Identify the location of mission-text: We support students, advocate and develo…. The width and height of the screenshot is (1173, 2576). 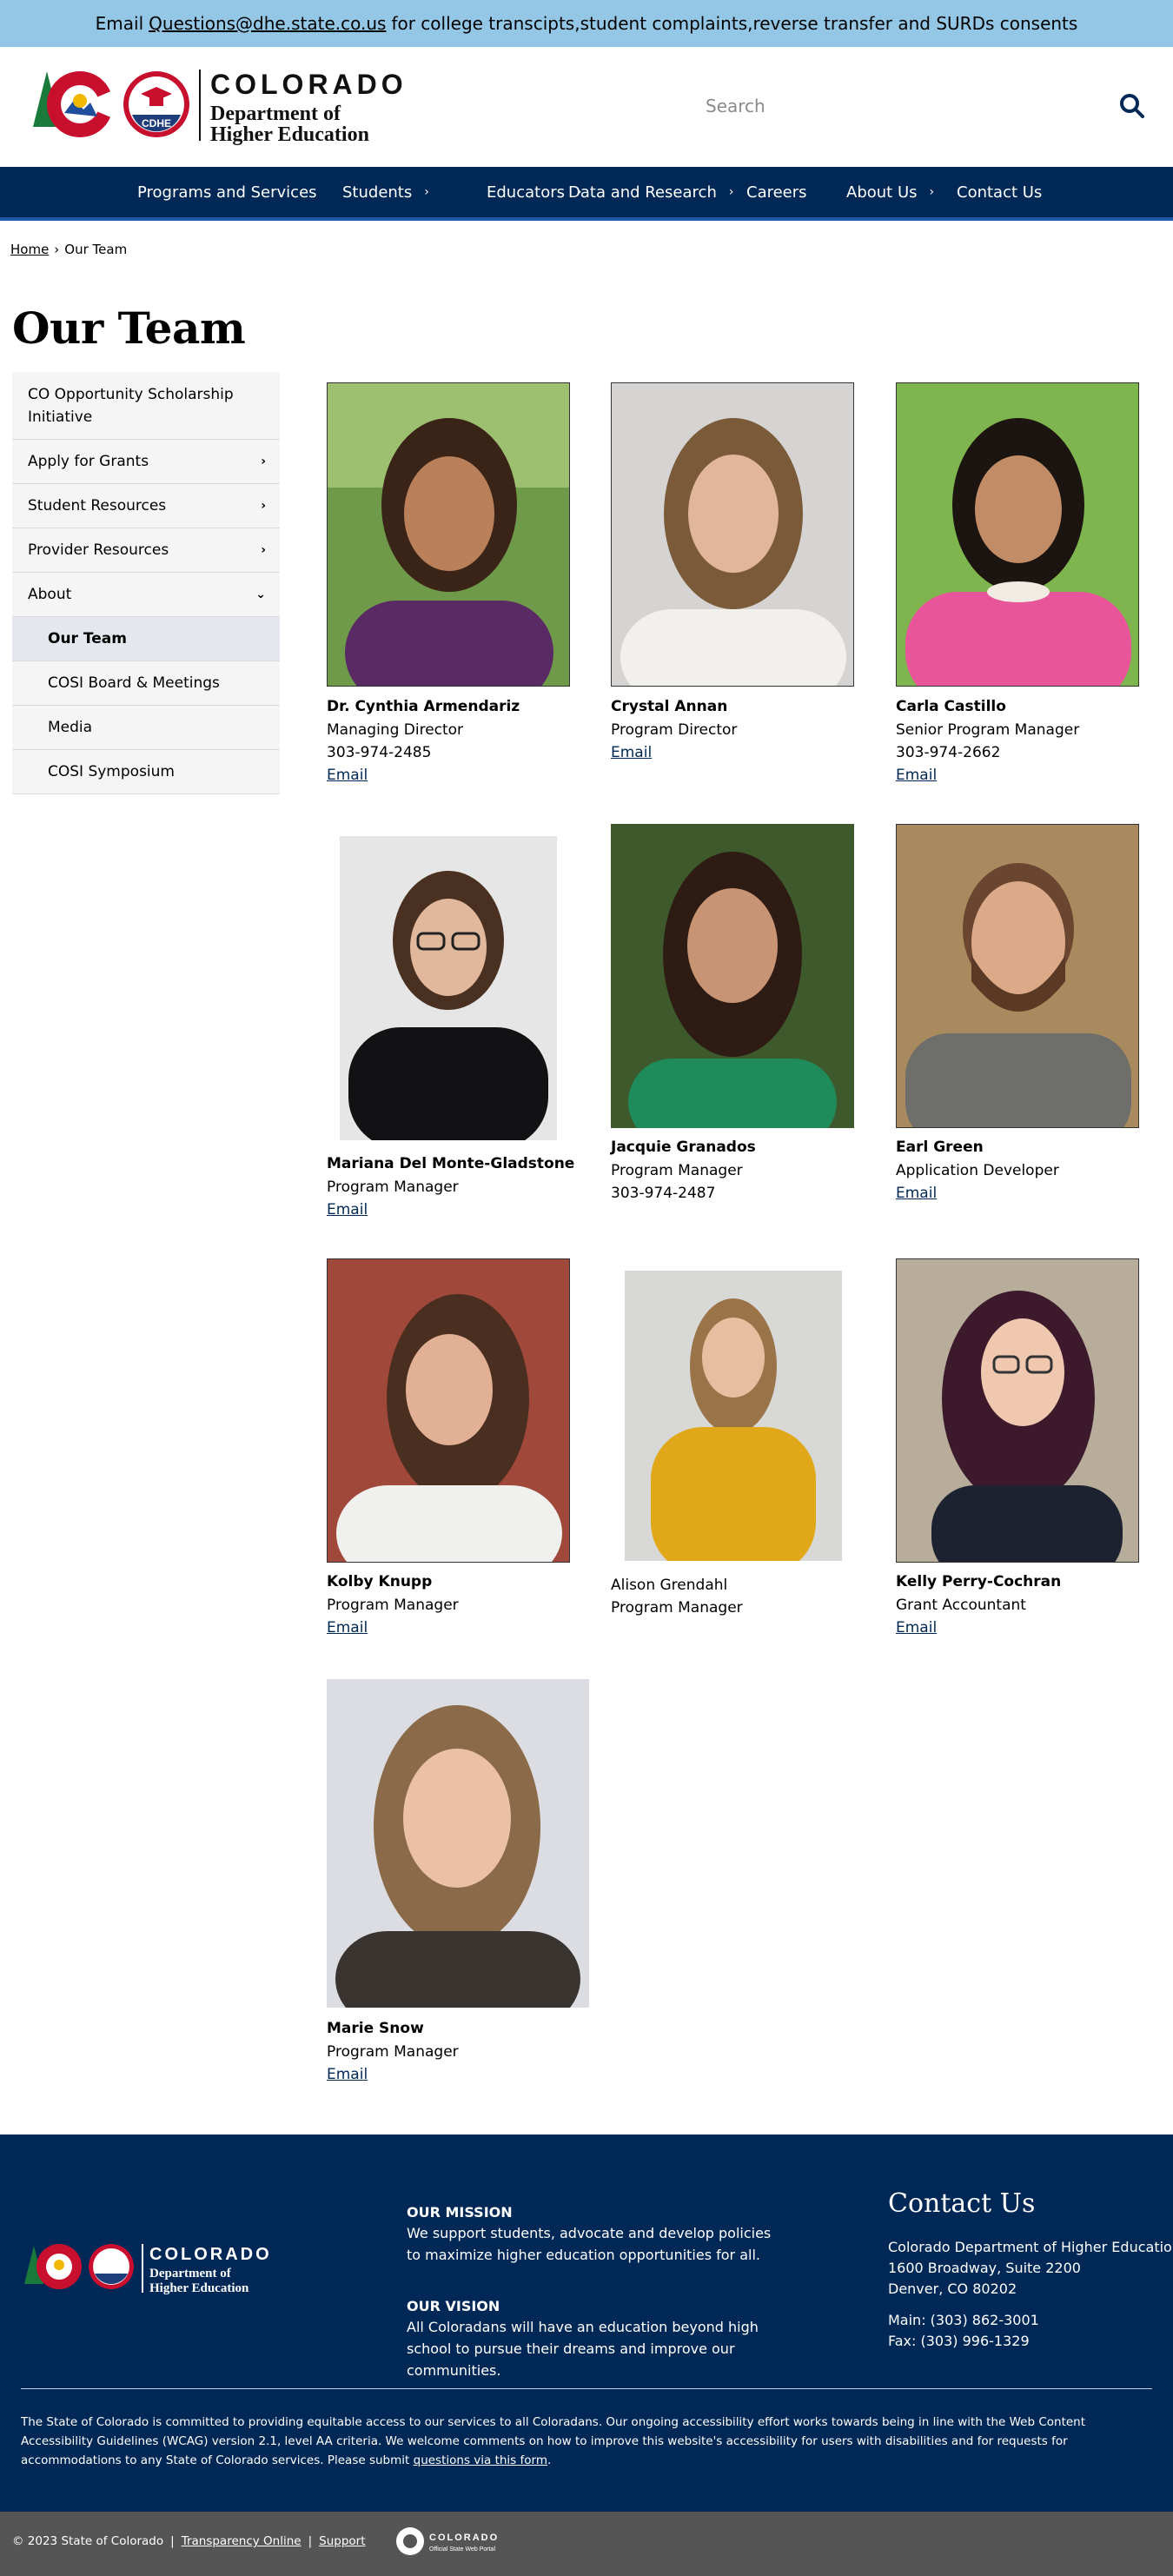
(590, 2244).